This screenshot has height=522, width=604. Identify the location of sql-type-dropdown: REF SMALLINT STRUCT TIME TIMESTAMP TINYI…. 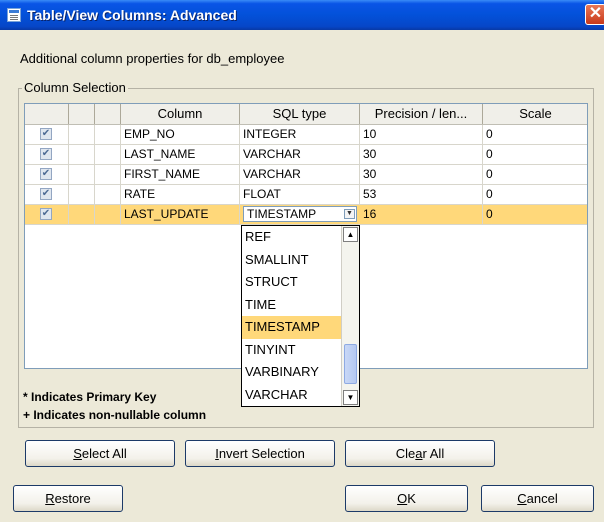
(300, 316).